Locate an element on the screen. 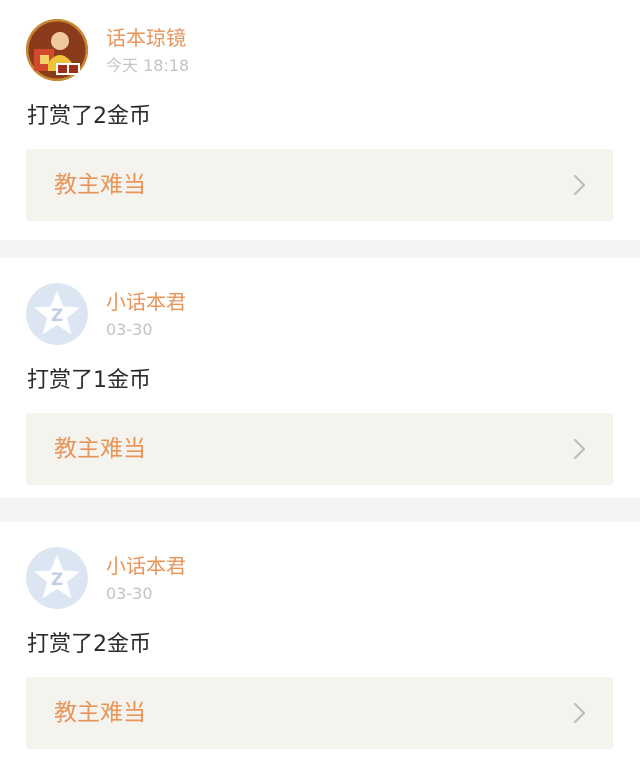 Image resolution: width=640 pixels, height=776 pixels. avatar is located at coordinates (57, 50).